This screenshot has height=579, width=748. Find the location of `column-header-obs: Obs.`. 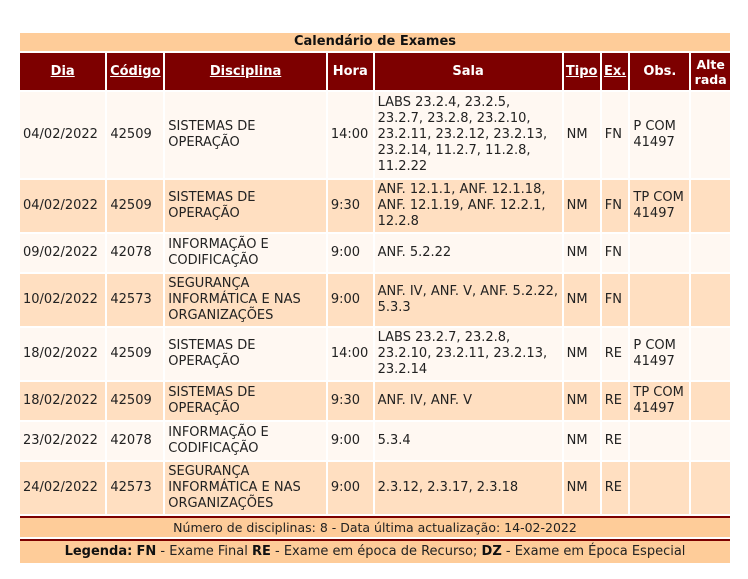

column-header-obs: Obs. is located at coordinates (660, 71).